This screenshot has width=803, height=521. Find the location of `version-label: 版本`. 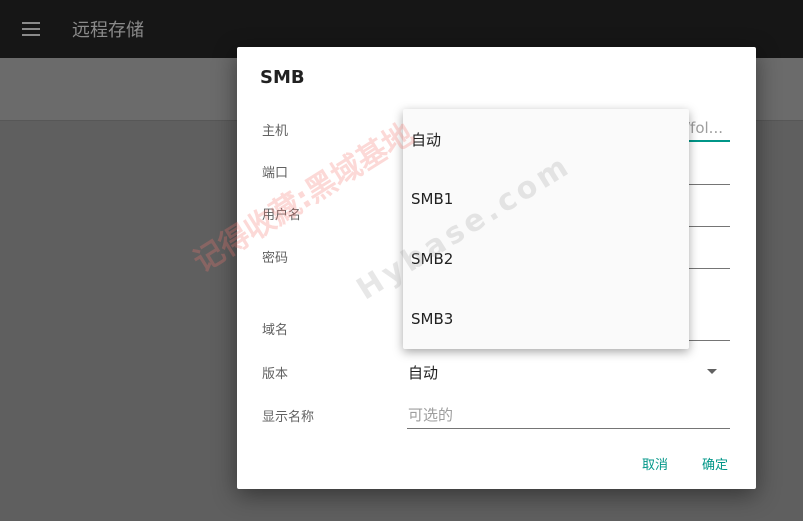

version-label: 版本 is located at coordinates (275, 374).